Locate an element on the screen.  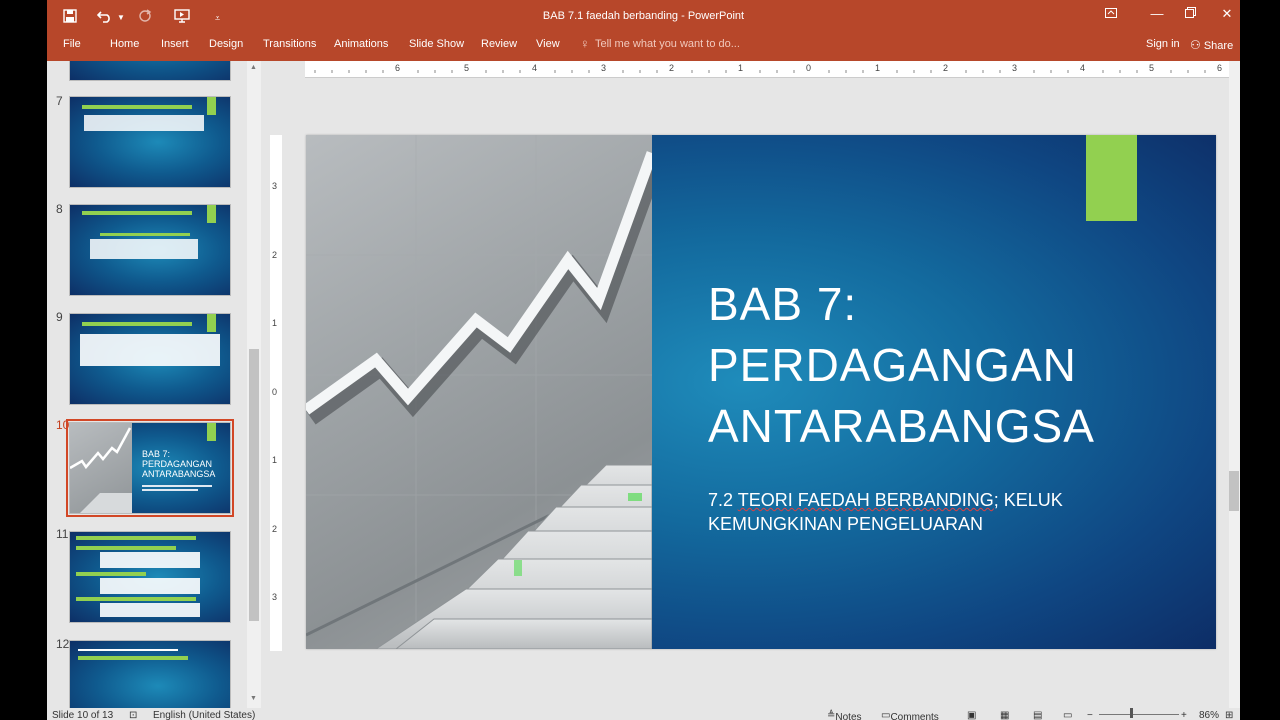
tab-animations: Animations is located at coordinates (361, 44).